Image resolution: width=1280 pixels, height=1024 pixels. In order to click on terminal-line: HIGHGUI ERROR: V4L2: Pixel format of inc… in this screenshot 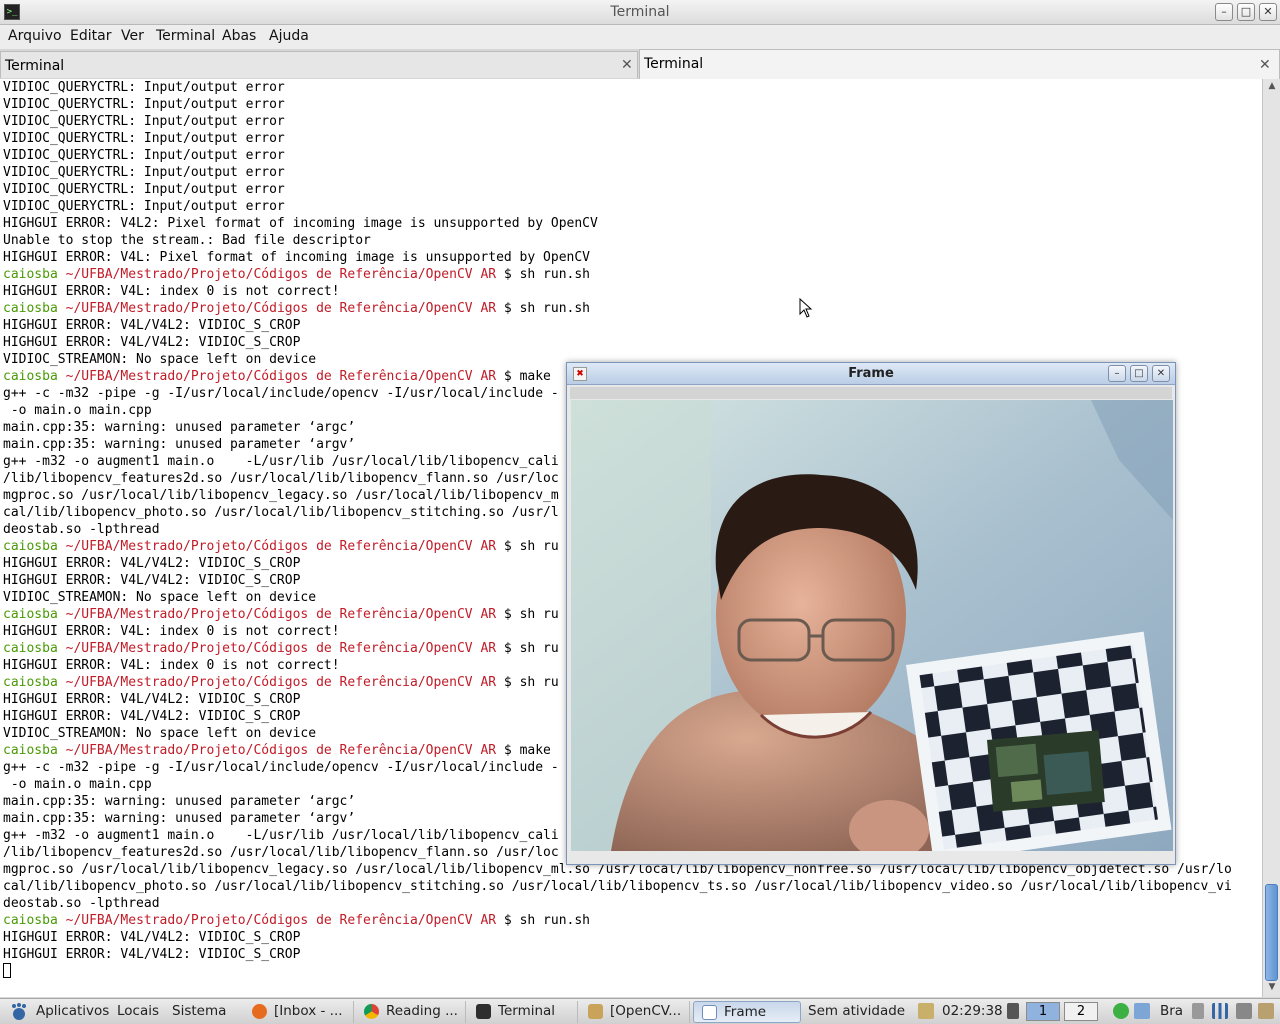, I will do `click(300, 223)`.